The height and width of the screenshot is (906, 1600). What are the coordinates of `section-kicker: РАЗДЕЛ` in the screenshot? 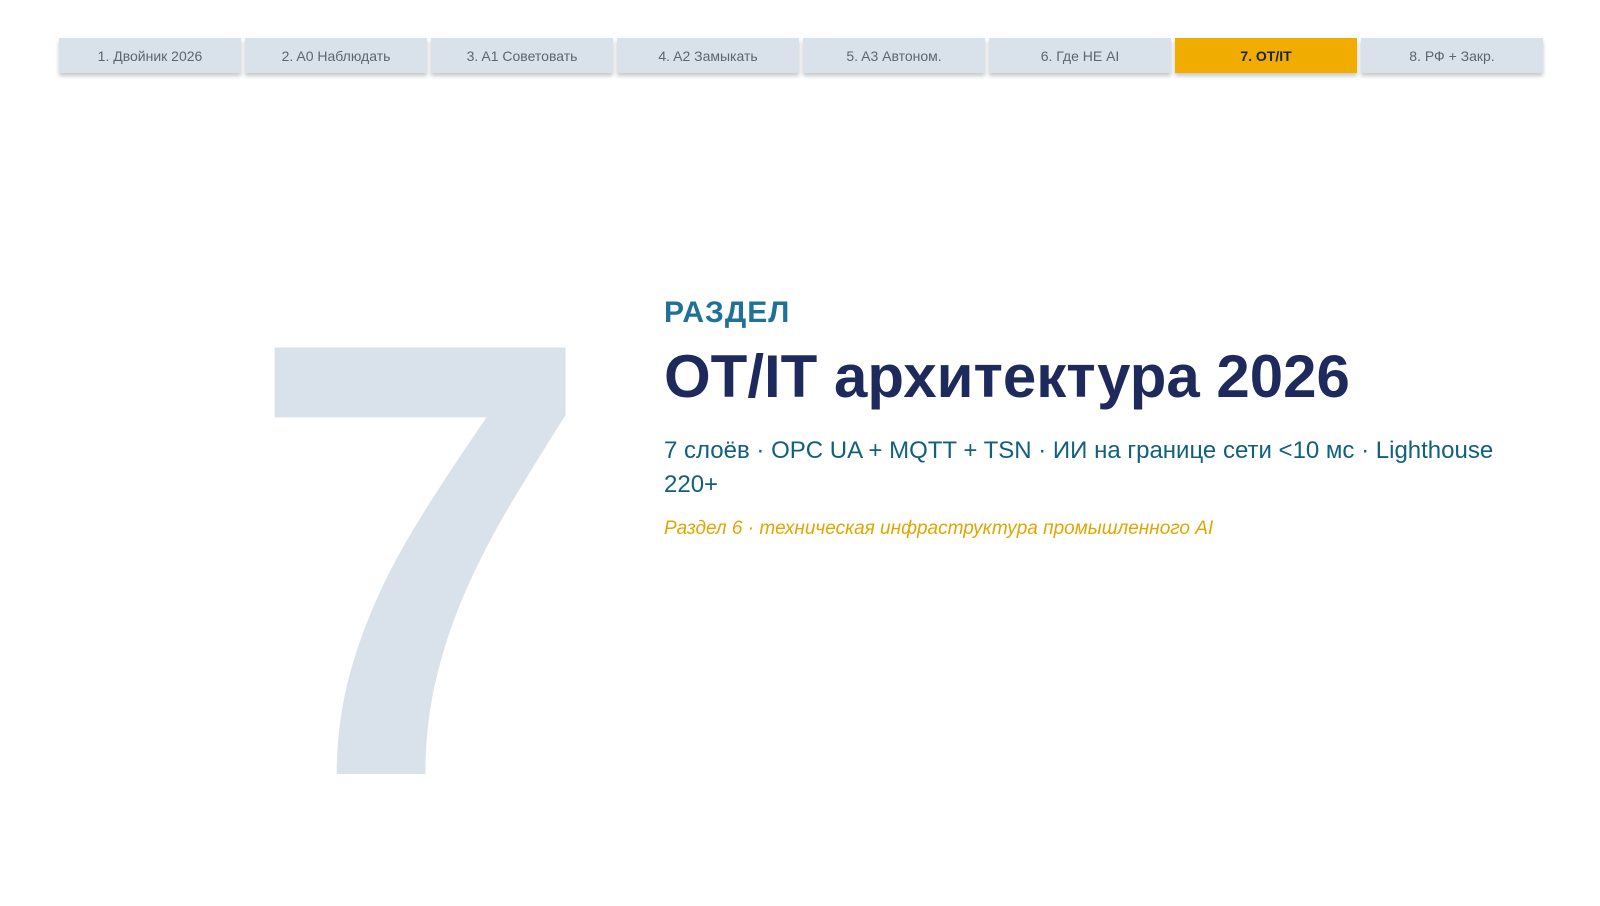 It's located at (727, 312).